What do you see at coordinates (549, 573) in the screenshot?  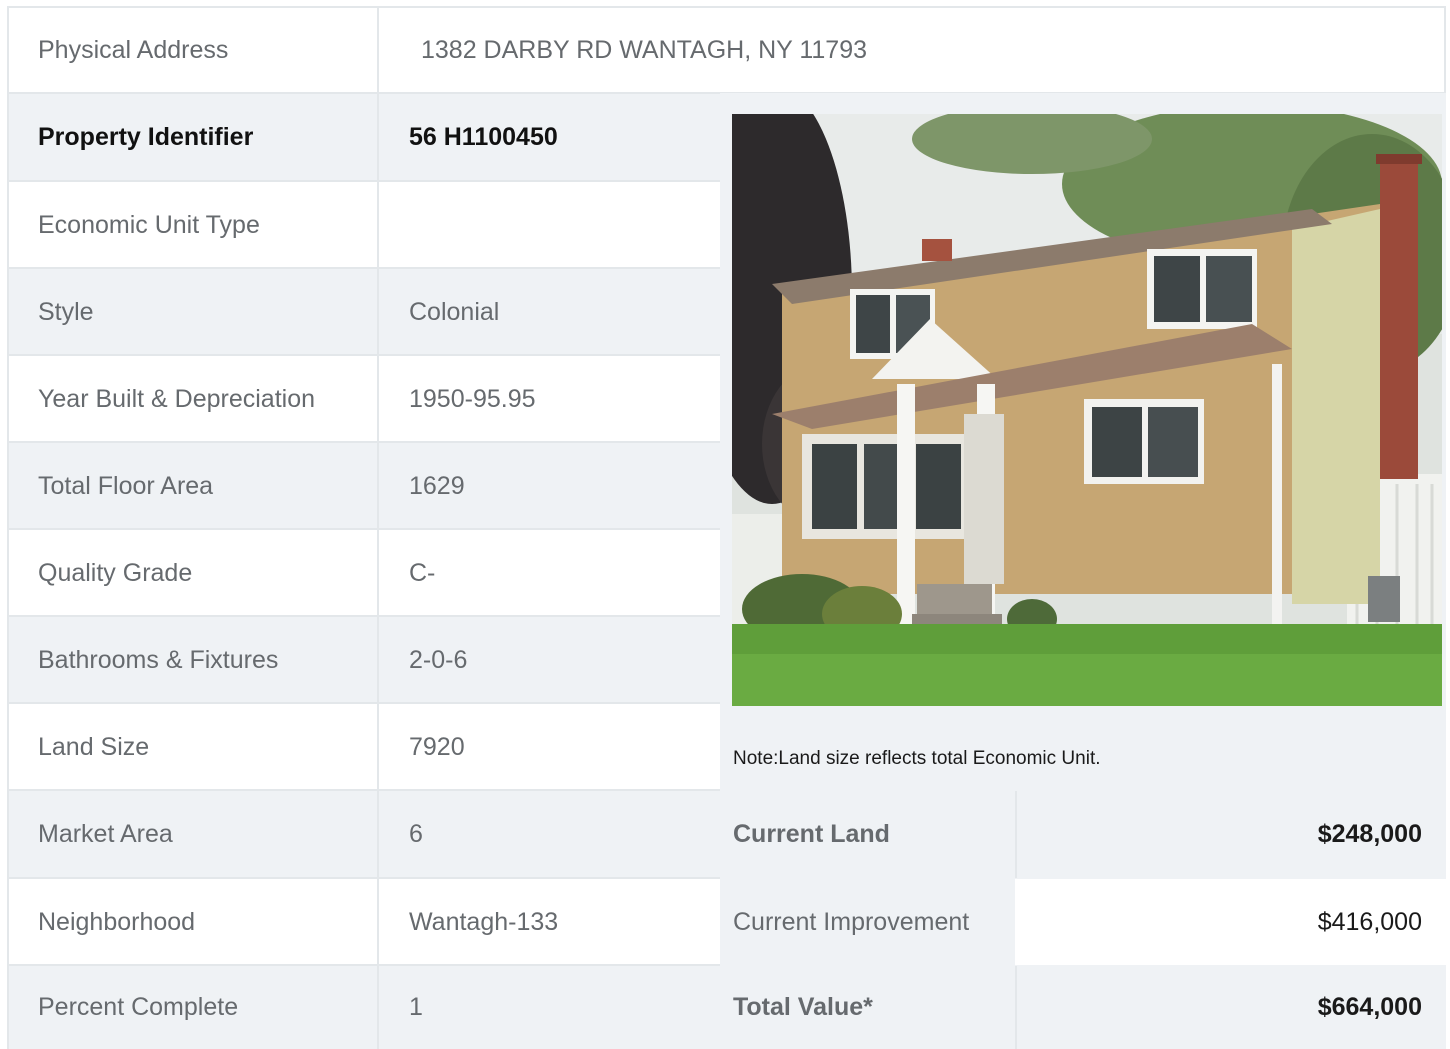 I see `detail-value-quality-grade: C-` at bounding box center [549, 573].